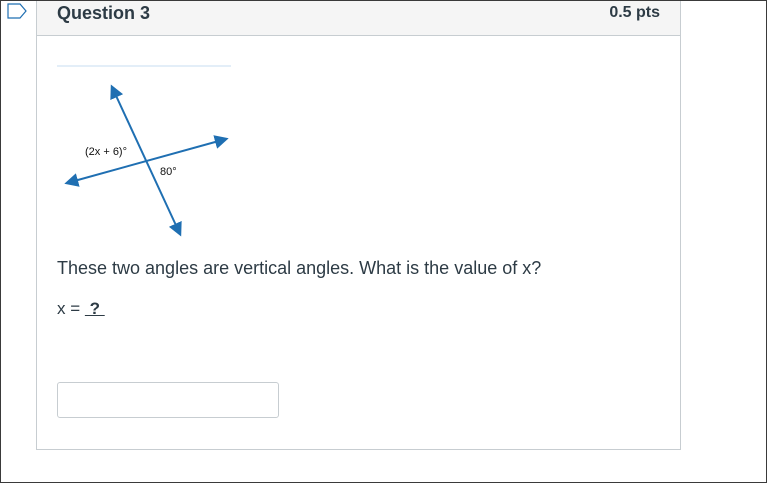 The width and height of the screenshot is (767, 483). I want to click on flag-icon, so click(17, 11).